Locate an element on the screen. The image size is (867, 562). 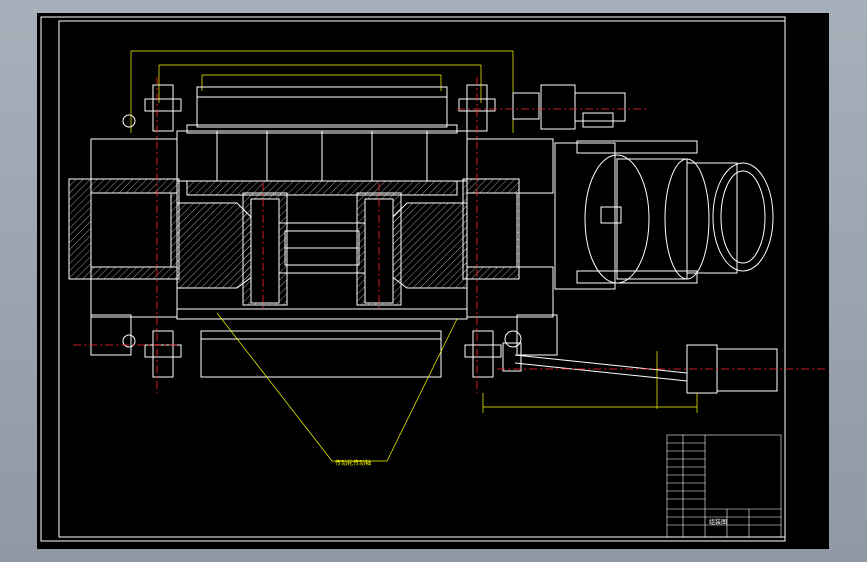
title-block-label: 组装图 is located at coordinates (718, 522).